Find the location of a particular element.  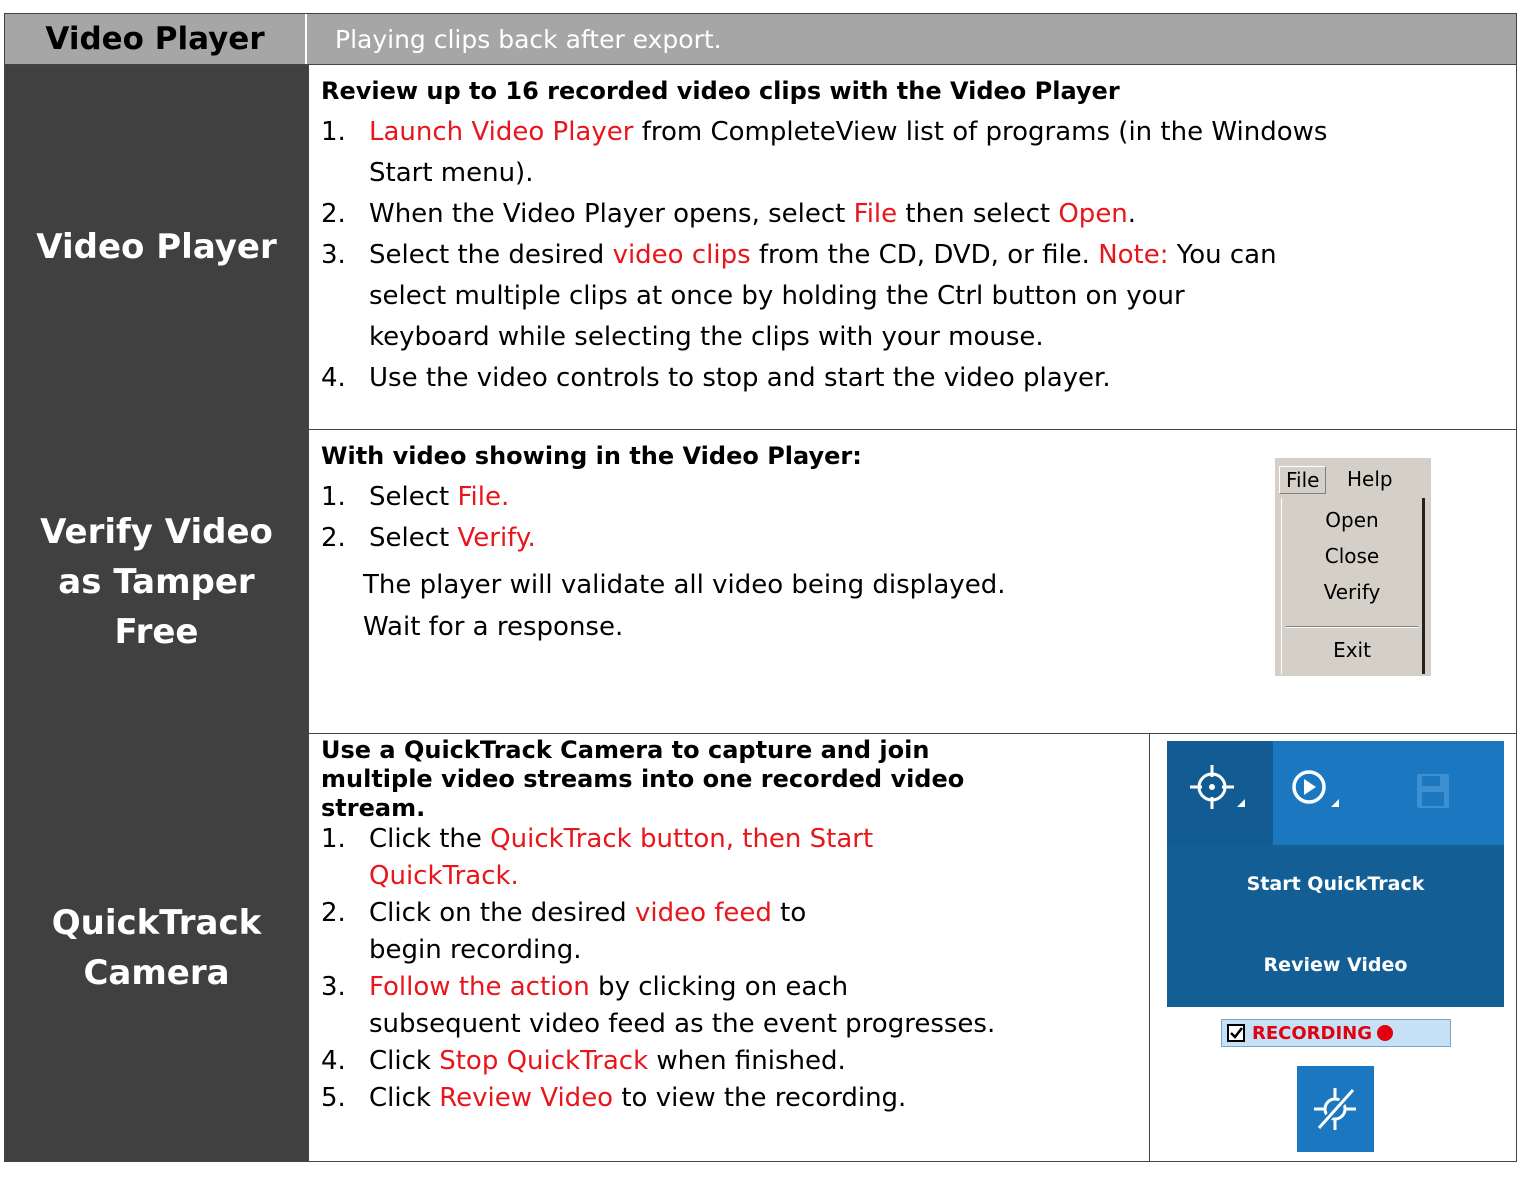

column-divider is located at coordinates (1149, 947).